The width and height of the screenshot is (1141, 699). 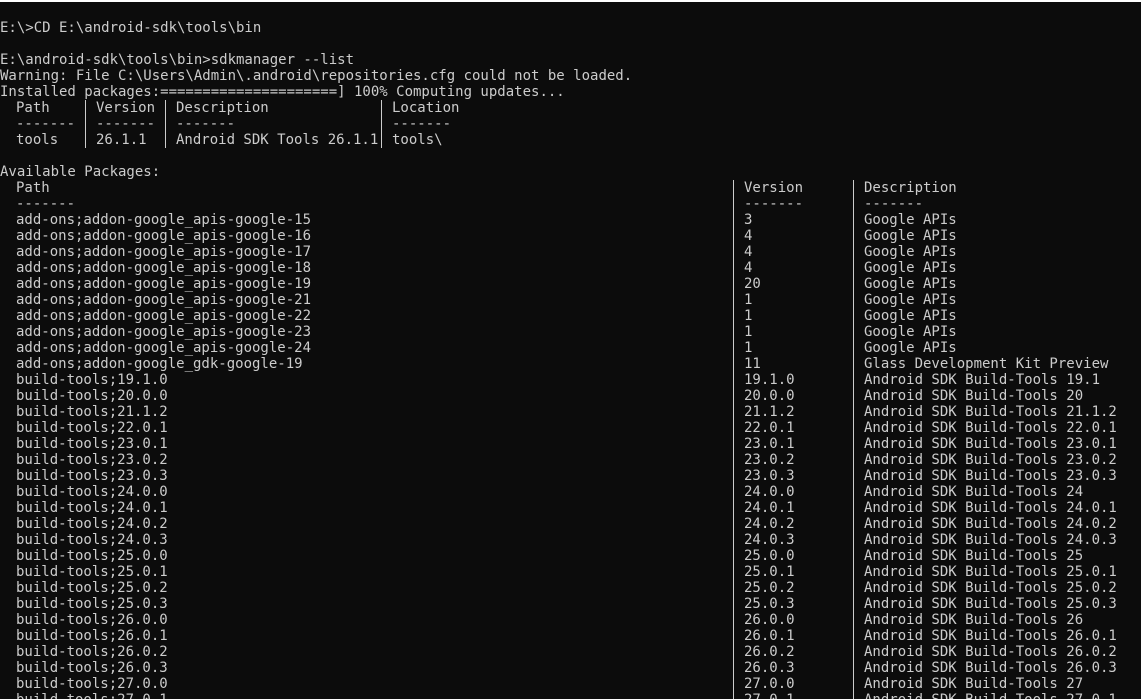 I want to click on package-version-cell: 23.0.2, so click(x=769, y=460).